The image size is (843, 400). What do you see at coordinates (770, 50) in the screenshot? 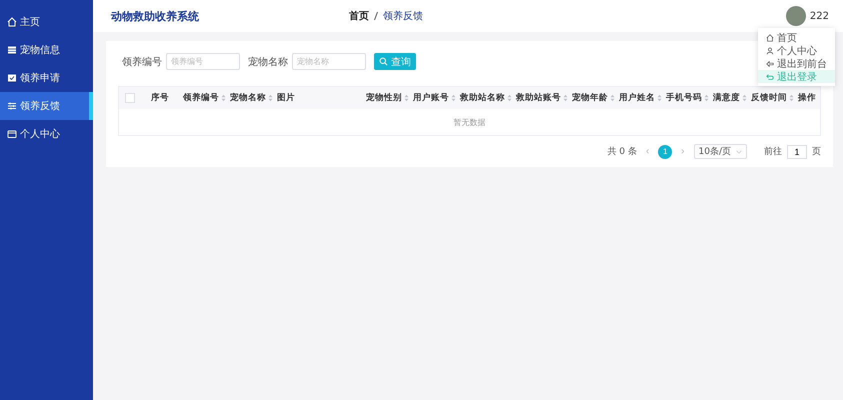
I see `user-icon` at bounding box center [770, 50].